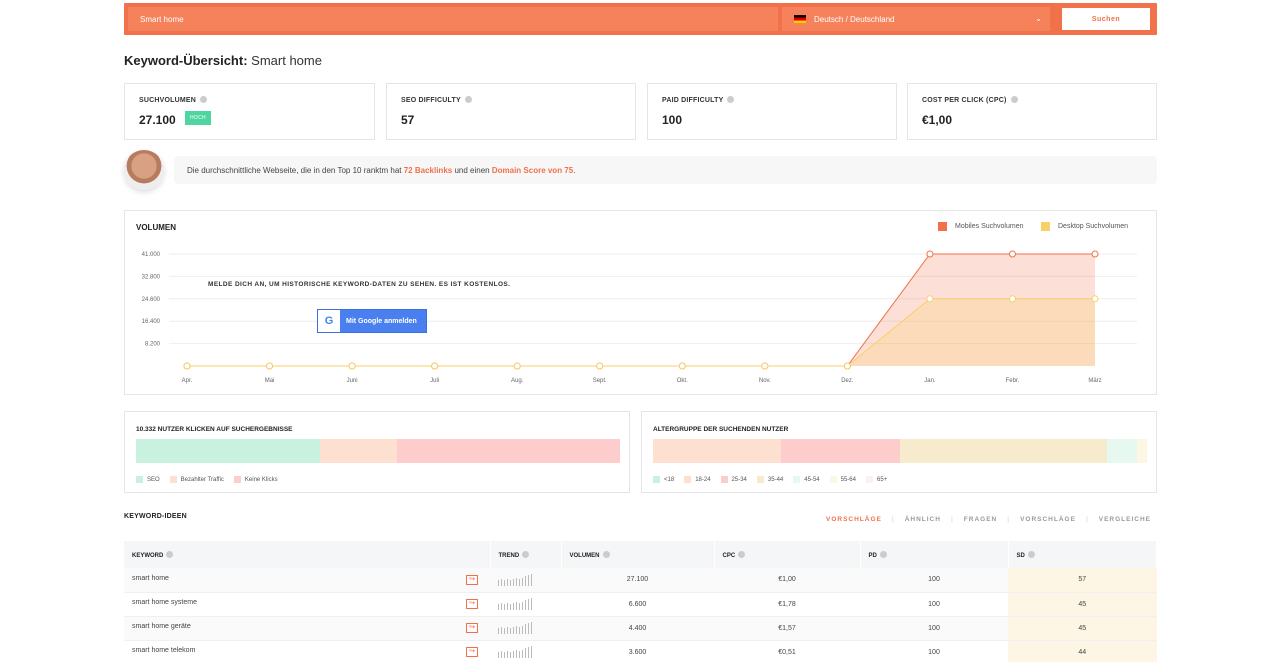 This screenshot has width=1280, height=662. Describe the element at coordinates (187, 381) in the screenshot. I see `x-tick-label: Apr.` at that location.